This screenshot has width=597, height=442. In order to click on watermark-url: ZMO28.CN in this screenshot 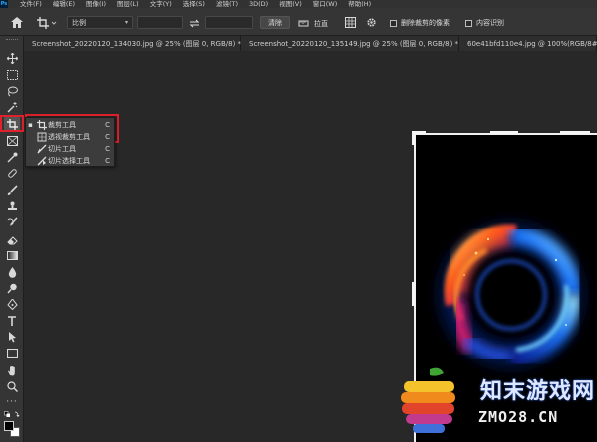, I will do `click(518, 417)`.